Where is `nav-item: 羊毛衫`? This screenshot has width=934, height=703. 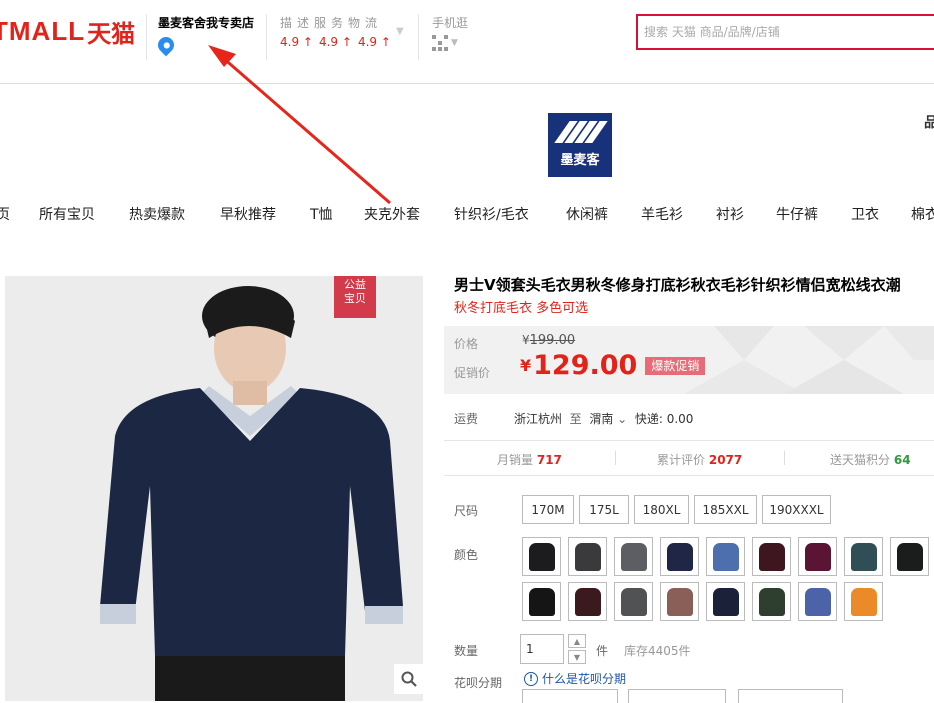
nav-item: 羊毛衫 is located at coordinates (662, 214).